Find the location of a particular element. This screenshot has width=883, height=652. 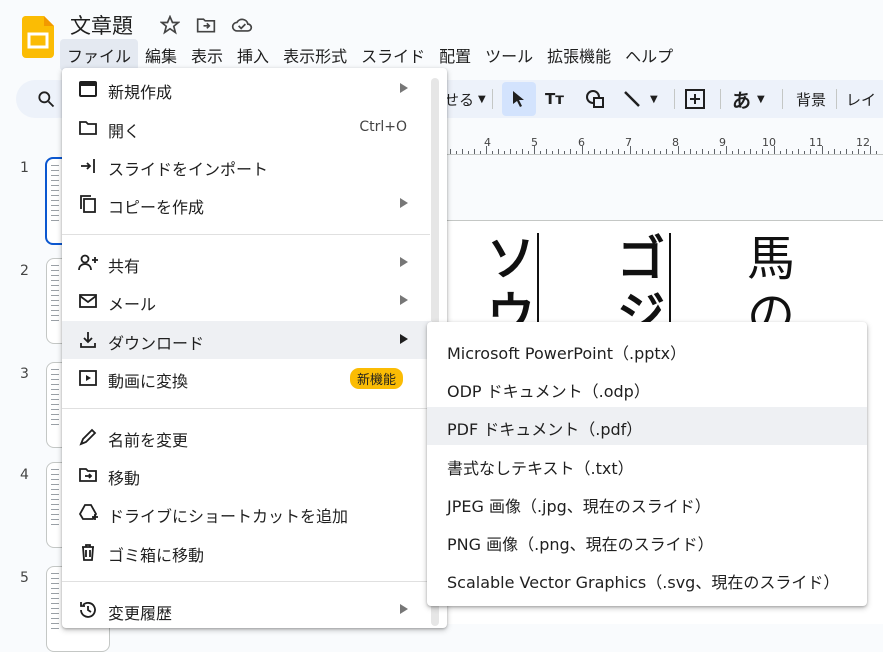

menu-insert: 挿入 is located at coordinates (253, 55).